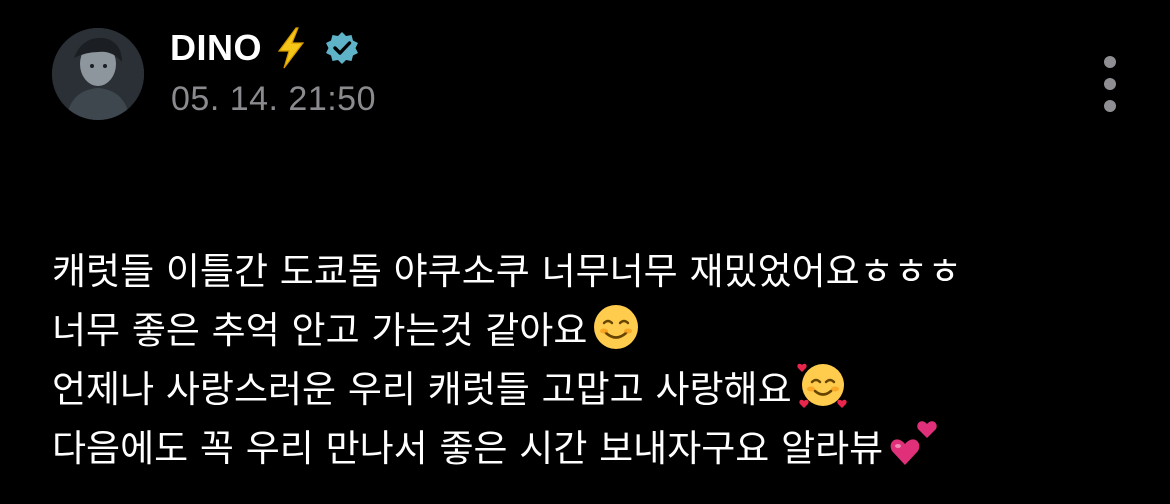 The width and height of the screenshot is (1170, 504). I want to click on post-line-3: 언제나 사랑스러운 우리 캐럿들 고맙고 사랑해요, so click(597, 385).